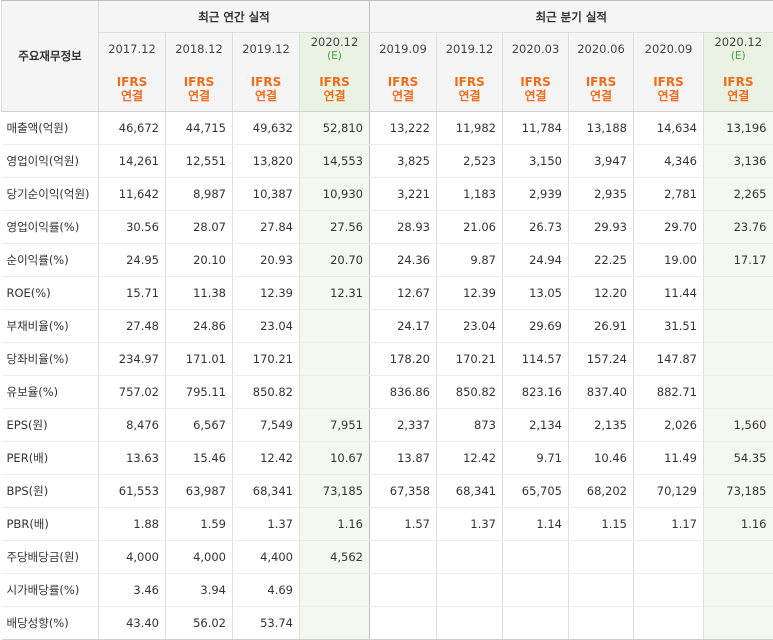 This screenshot has height=640, width=773. Describe the element at coordinates (132, 260) in the screenshot. I see `value-cell: 24.95` at that location.